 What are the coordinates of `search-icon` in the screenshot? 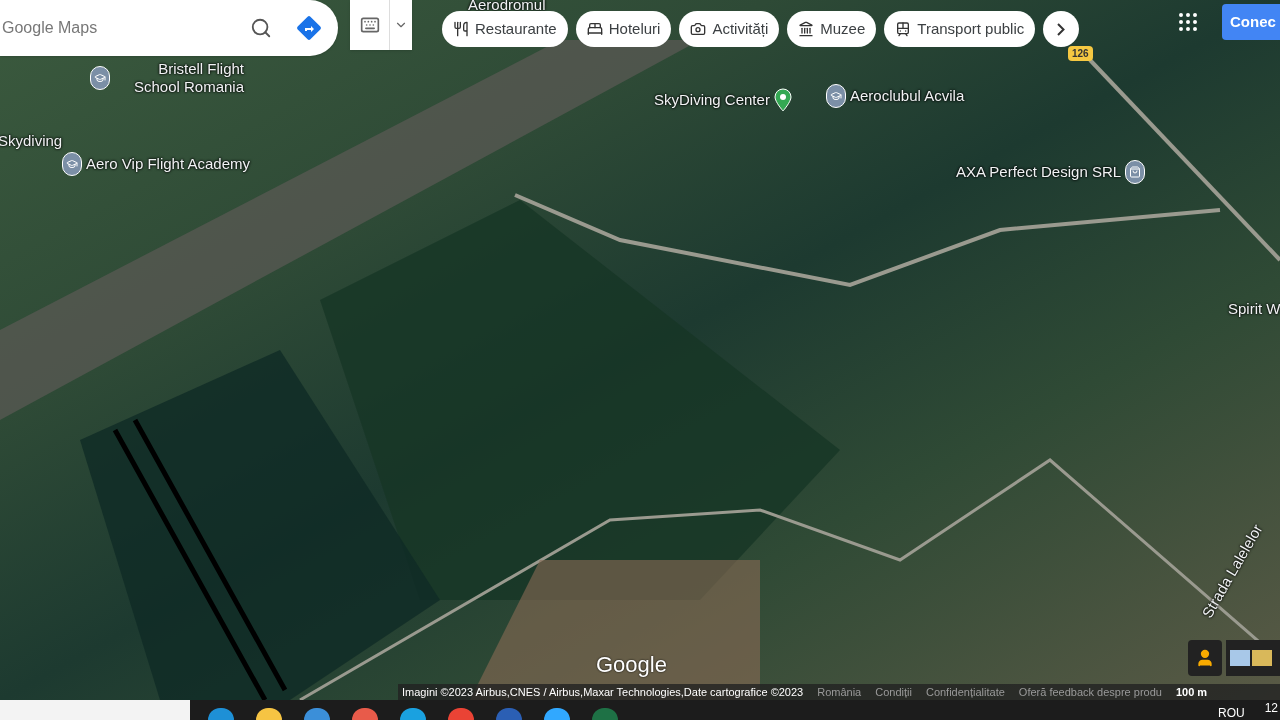 It's located at (261, 28).